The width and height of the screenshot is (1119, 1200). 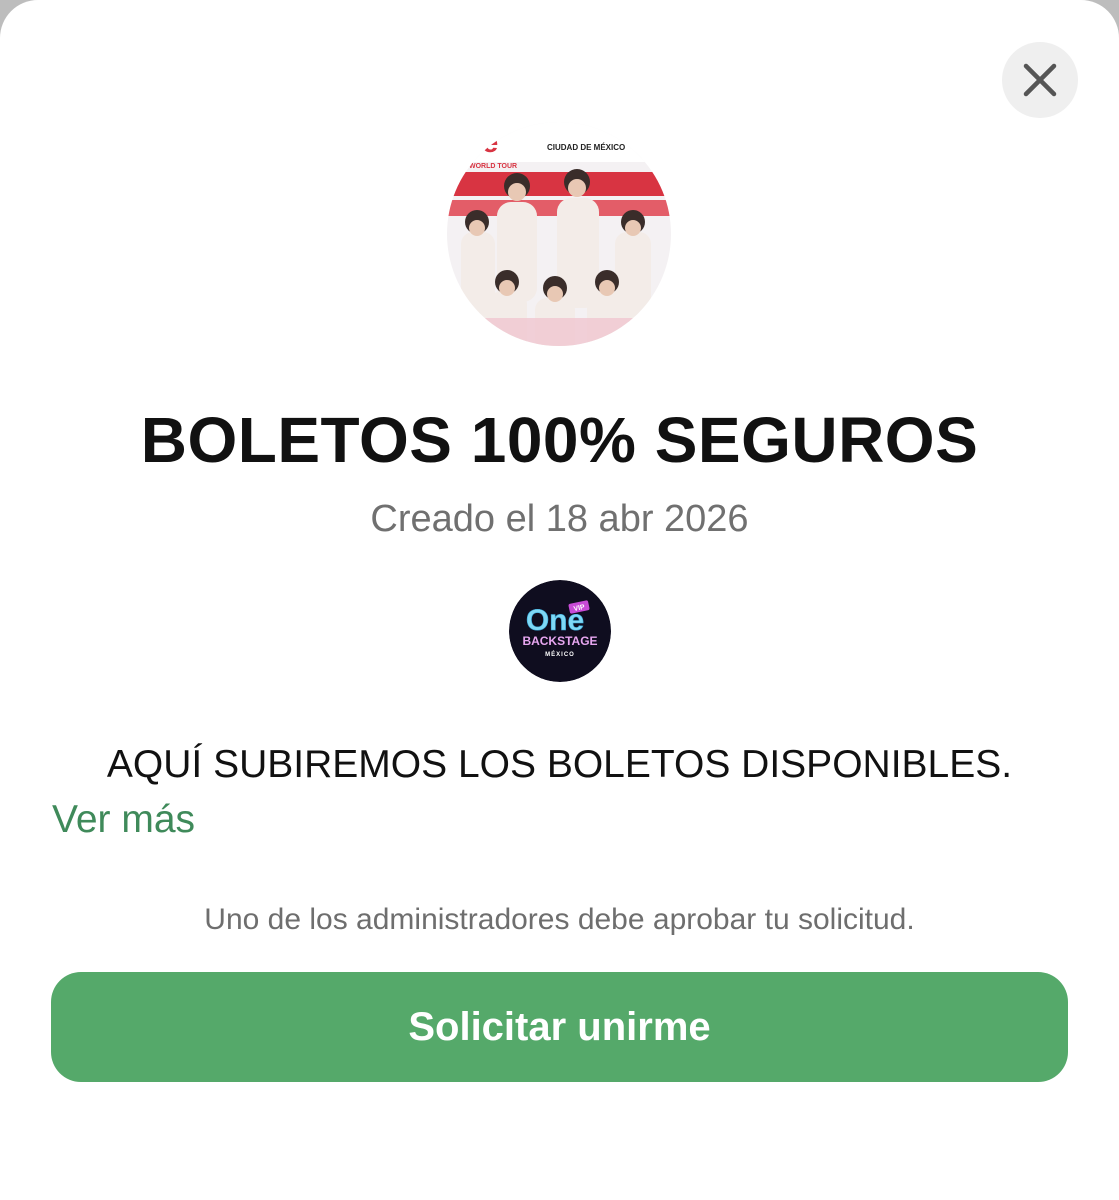 I want to click on group-title: BOLETOS 100% SEGUROS, so click(x=559, y=440).